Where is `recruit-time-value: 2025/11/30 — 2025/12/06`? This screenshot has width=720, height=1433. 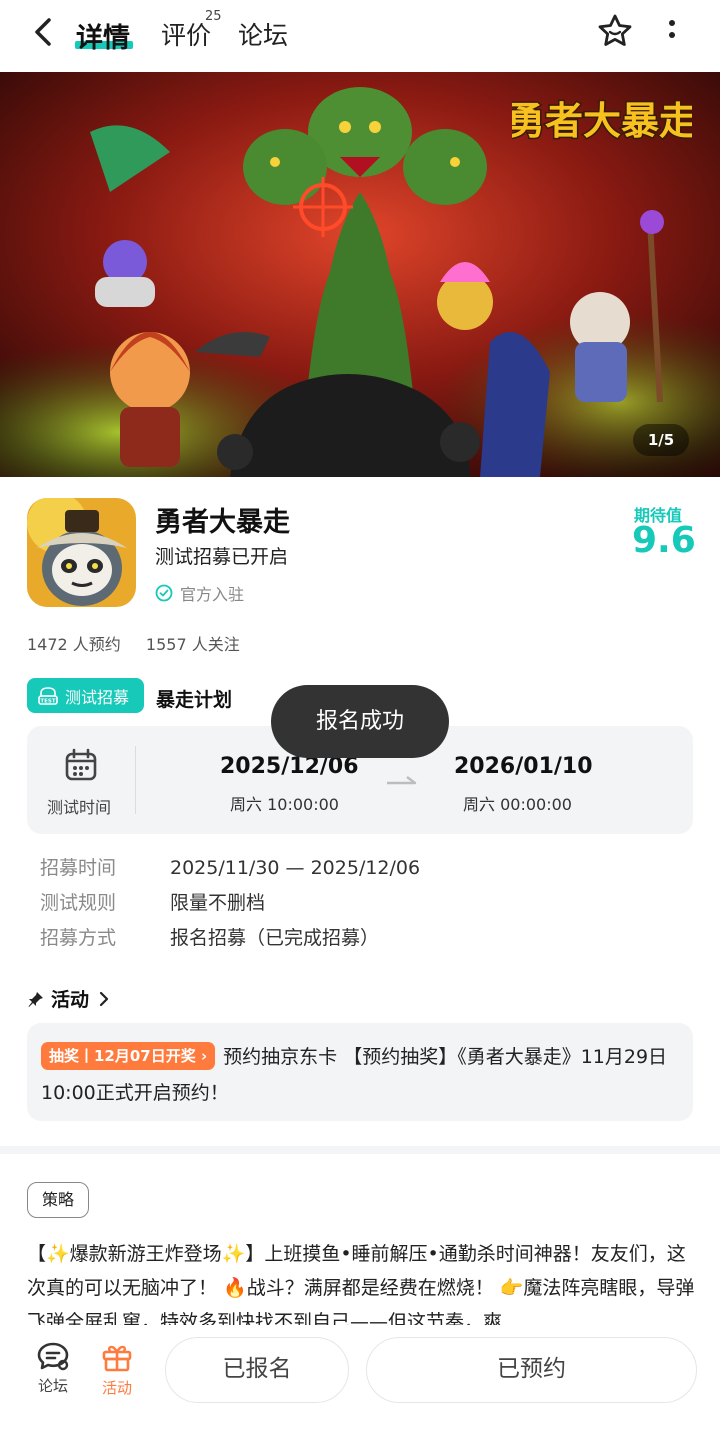
recruit-time-value: 2025/11/30 — 2025/12/06 is located at coordinates (295, 868).